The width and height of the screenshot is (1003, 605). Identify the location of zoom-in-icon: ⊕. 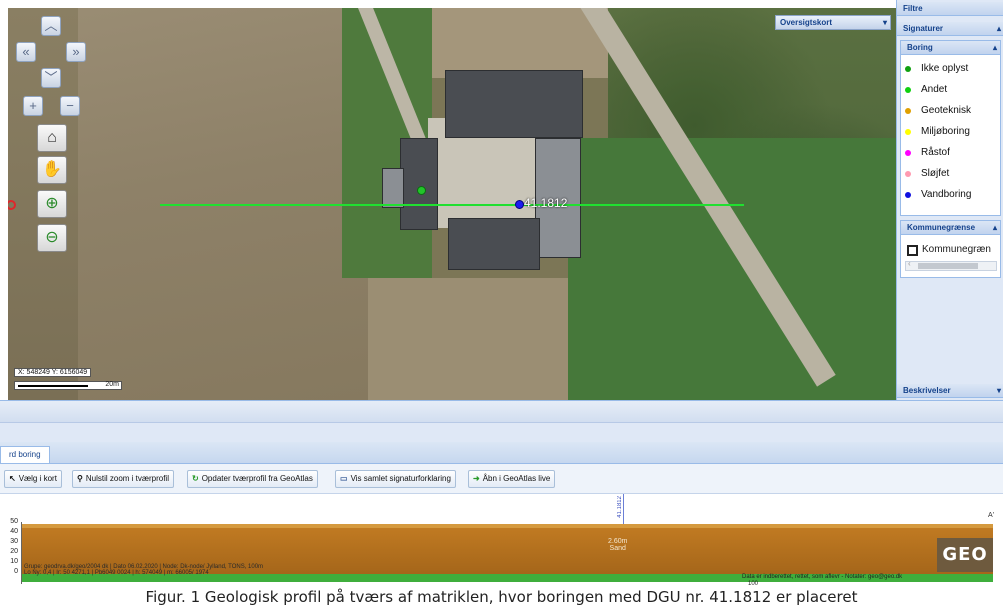
(52, 203).